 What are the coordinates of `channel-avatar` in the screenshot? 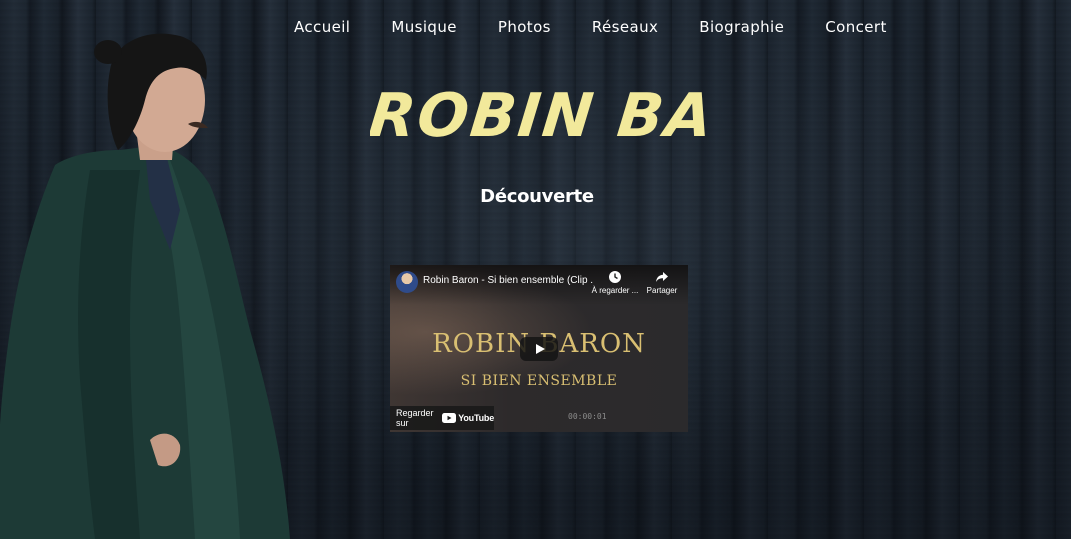 It's located at (407, 282).